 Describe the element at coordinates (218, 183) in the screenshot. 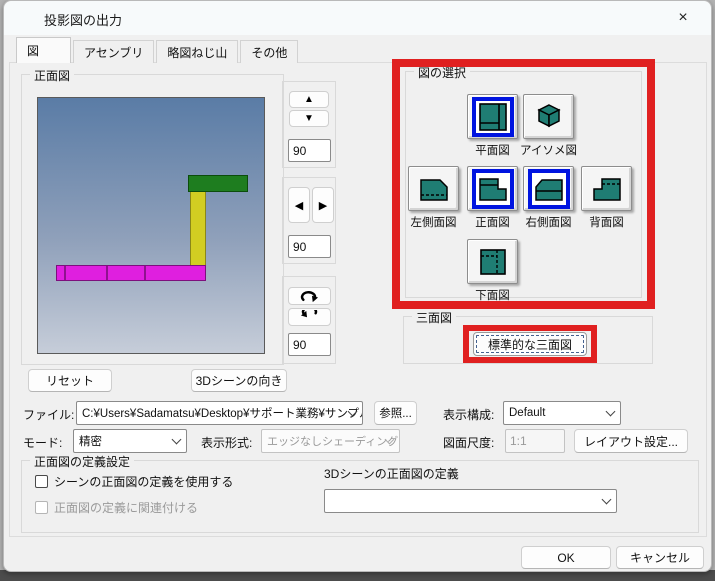

I see `preview-green-bar` at that location.